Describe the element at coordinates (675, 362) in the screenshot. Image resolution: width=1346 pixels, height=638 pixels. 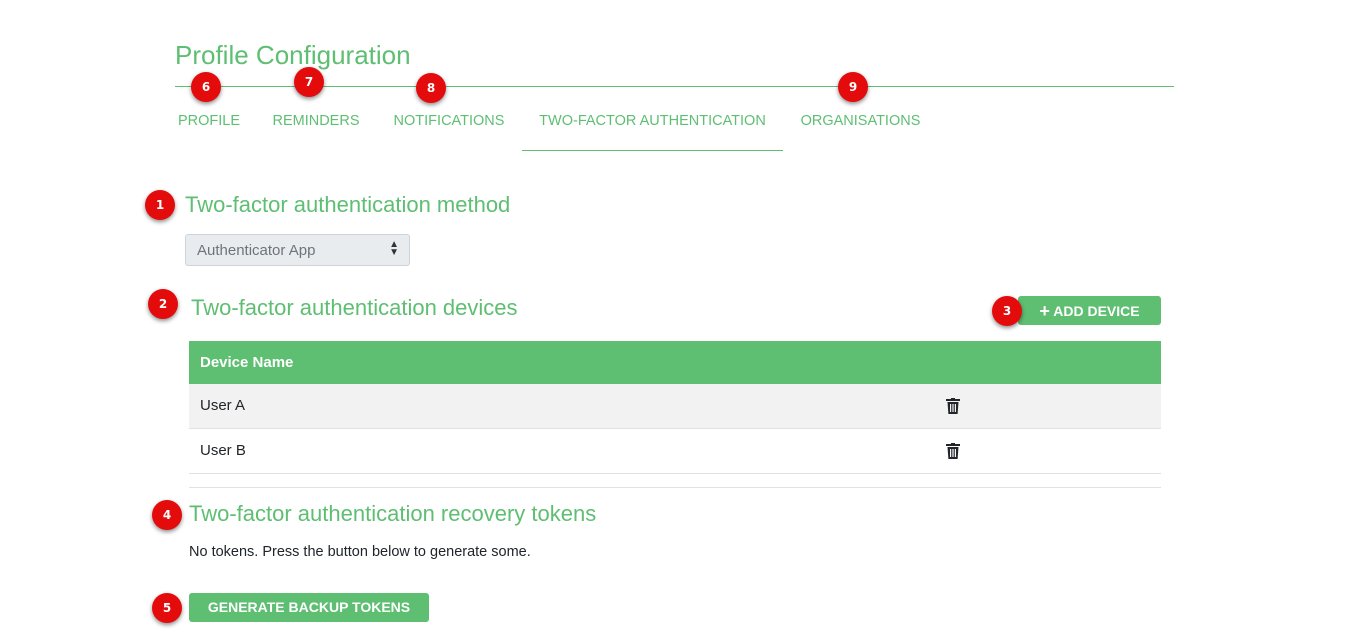
I see `table-header: Device Name` at that location.